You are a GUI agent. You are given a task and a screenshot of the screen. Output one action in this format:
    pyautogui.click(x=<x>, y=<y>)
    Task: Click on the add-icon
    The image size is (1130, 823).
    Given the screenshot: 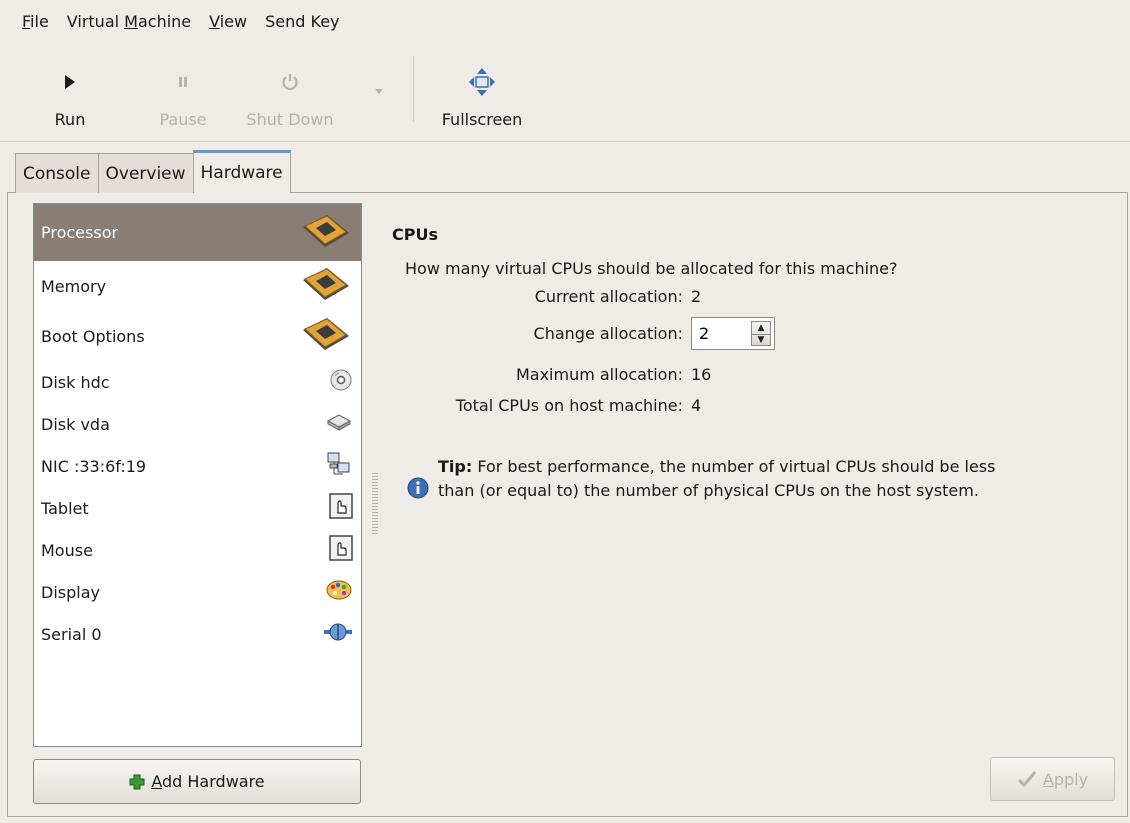 What is the action you would take?
    pyautogui.click(x=137, y=782)
    